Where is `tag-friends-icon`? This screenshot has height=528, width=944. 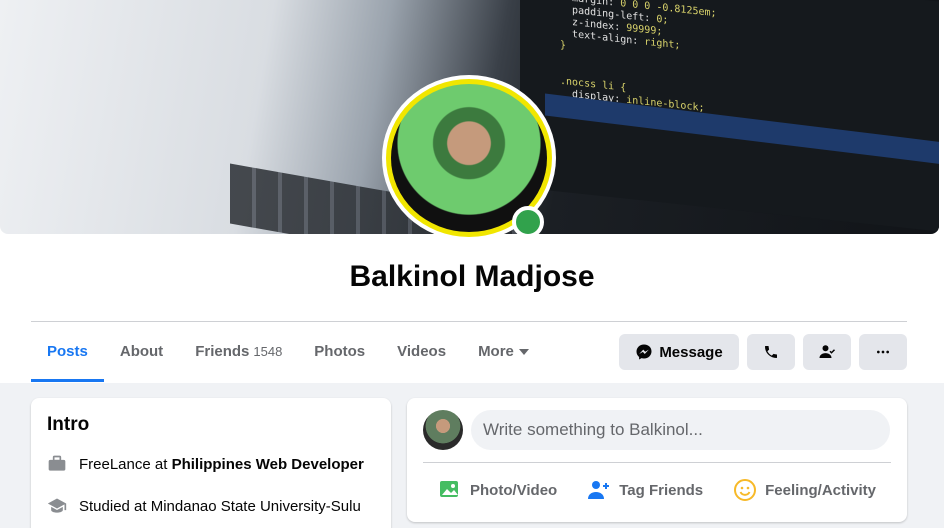
tag-friends-icon is located at coordinates (599, 490).